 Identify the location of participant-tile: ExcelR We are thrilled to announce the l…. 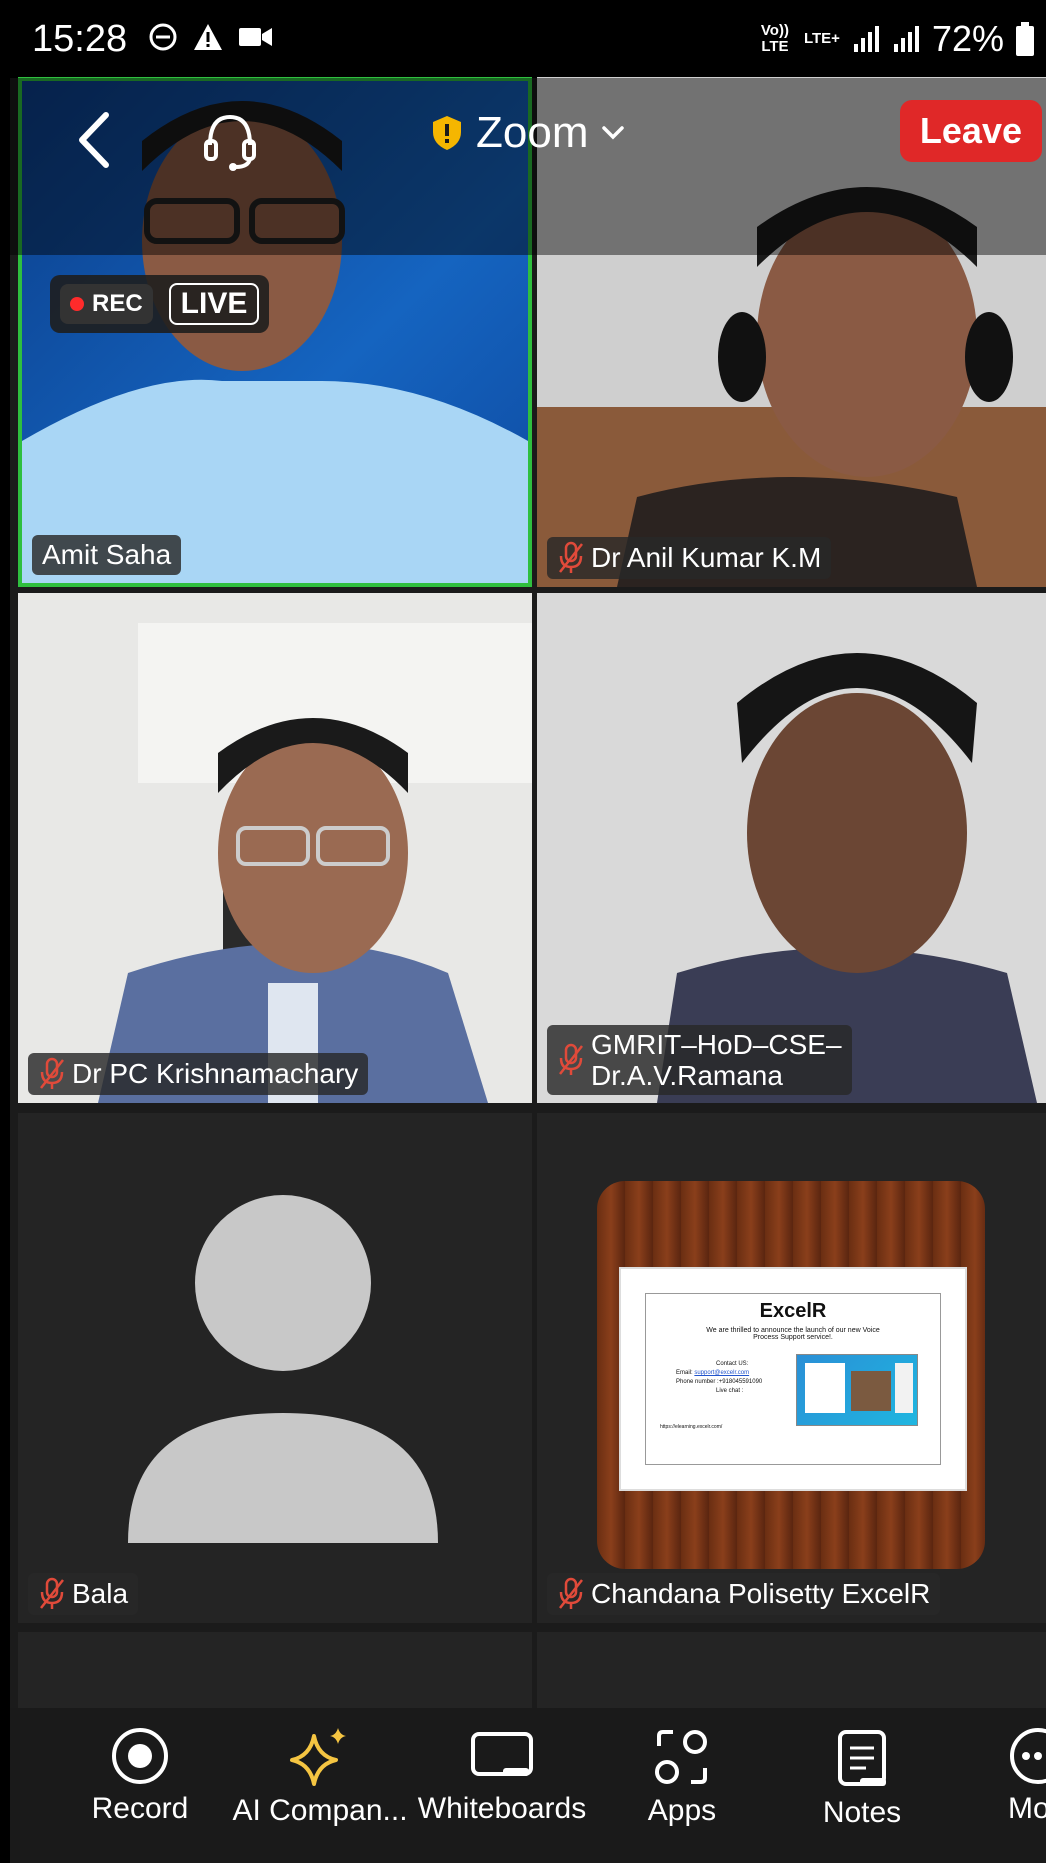
(791, 1368).